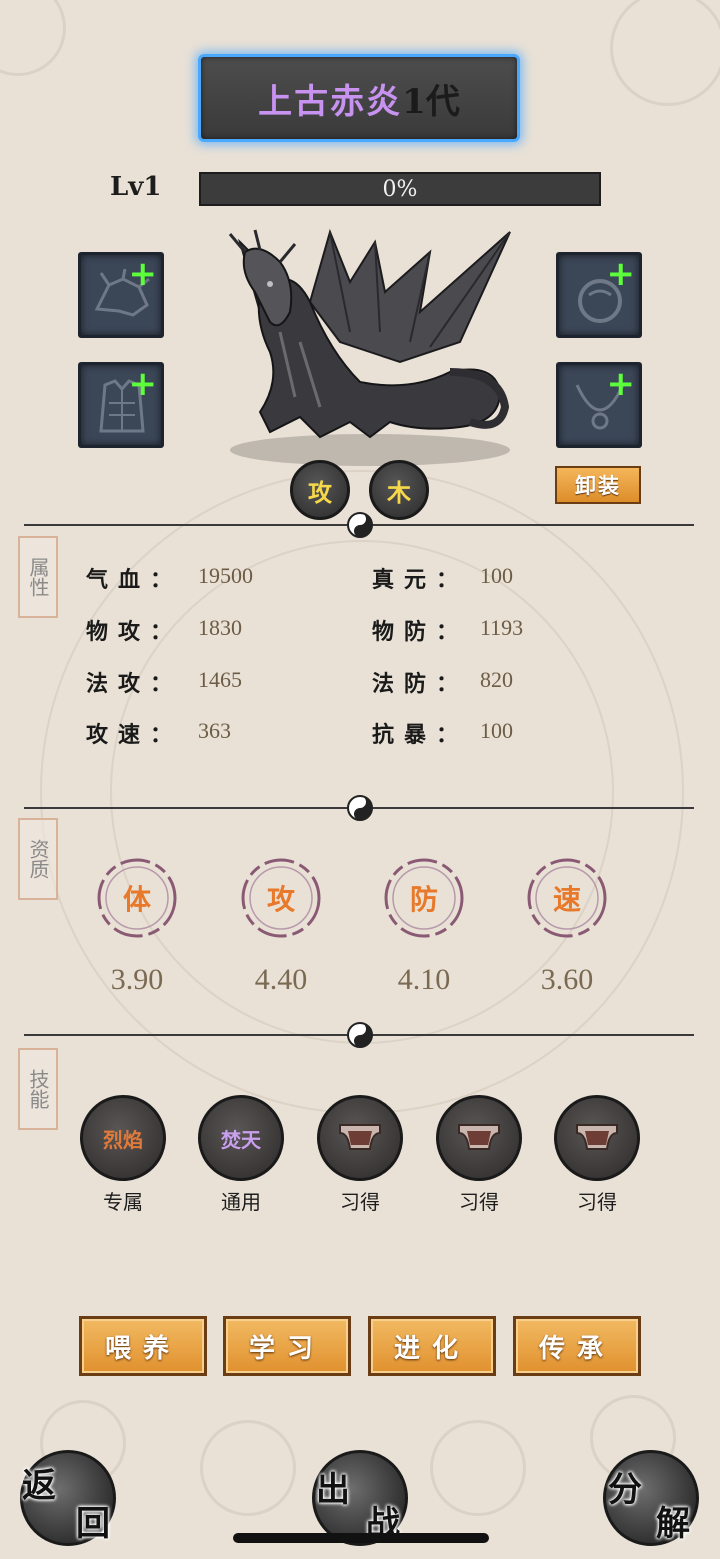 The height and width of the screenshot is (1559, 720). What do you see at coordinates (496, 730) in the screenshot?
I see `attr-value-crit-resist: 100` at bounding box center [496, 730].